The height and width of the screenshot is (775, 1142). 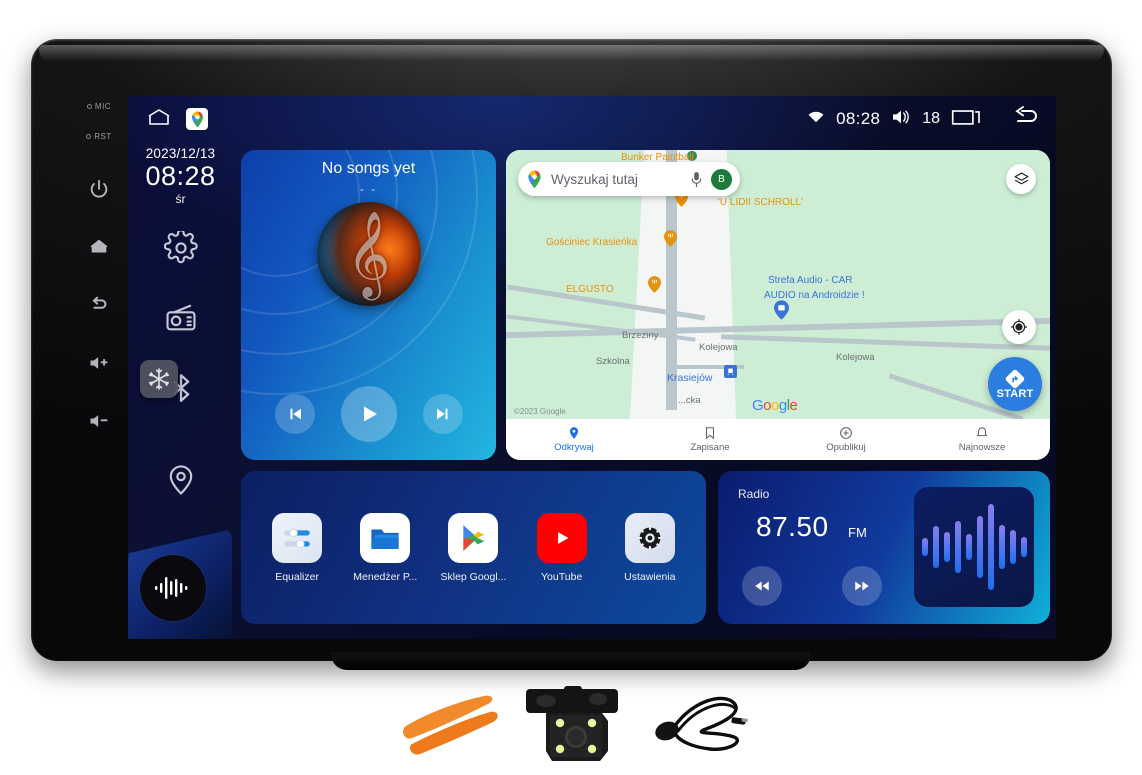 I want to click on voice-assistant-button, so click(x=173, y=588).